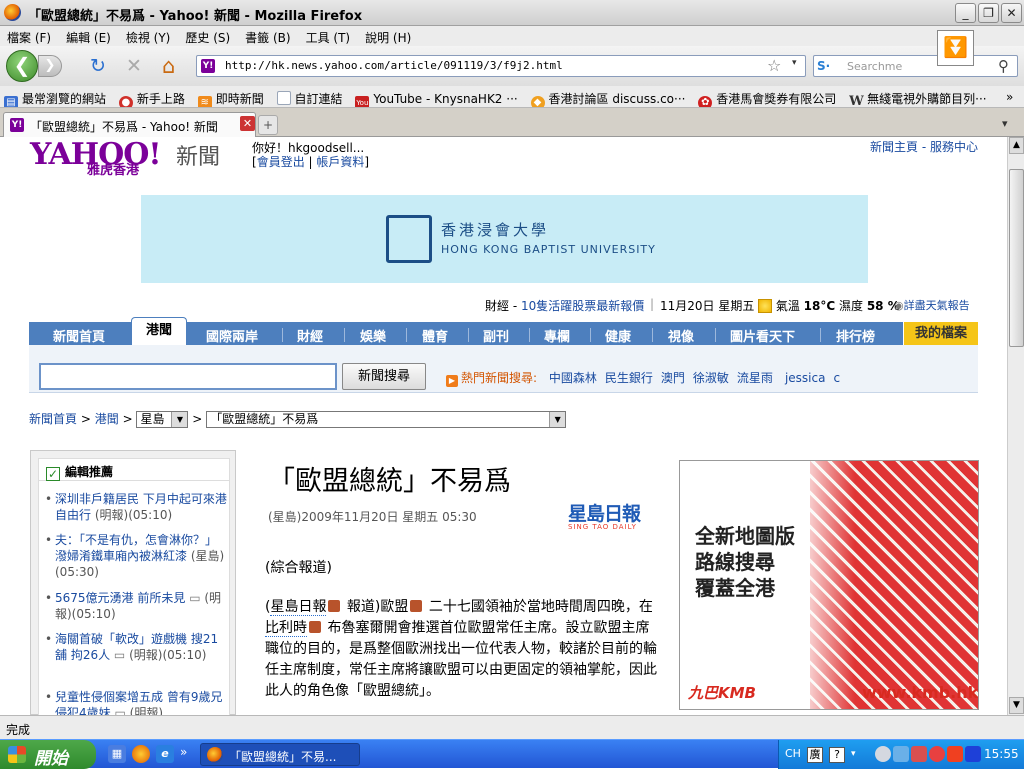 The width and height of the screenshot is (1024, 769). What do you see at coordinates (1011, 13) in the screenshot?
I see `close-window-button: ✕` at bounding box center [1011, 13].